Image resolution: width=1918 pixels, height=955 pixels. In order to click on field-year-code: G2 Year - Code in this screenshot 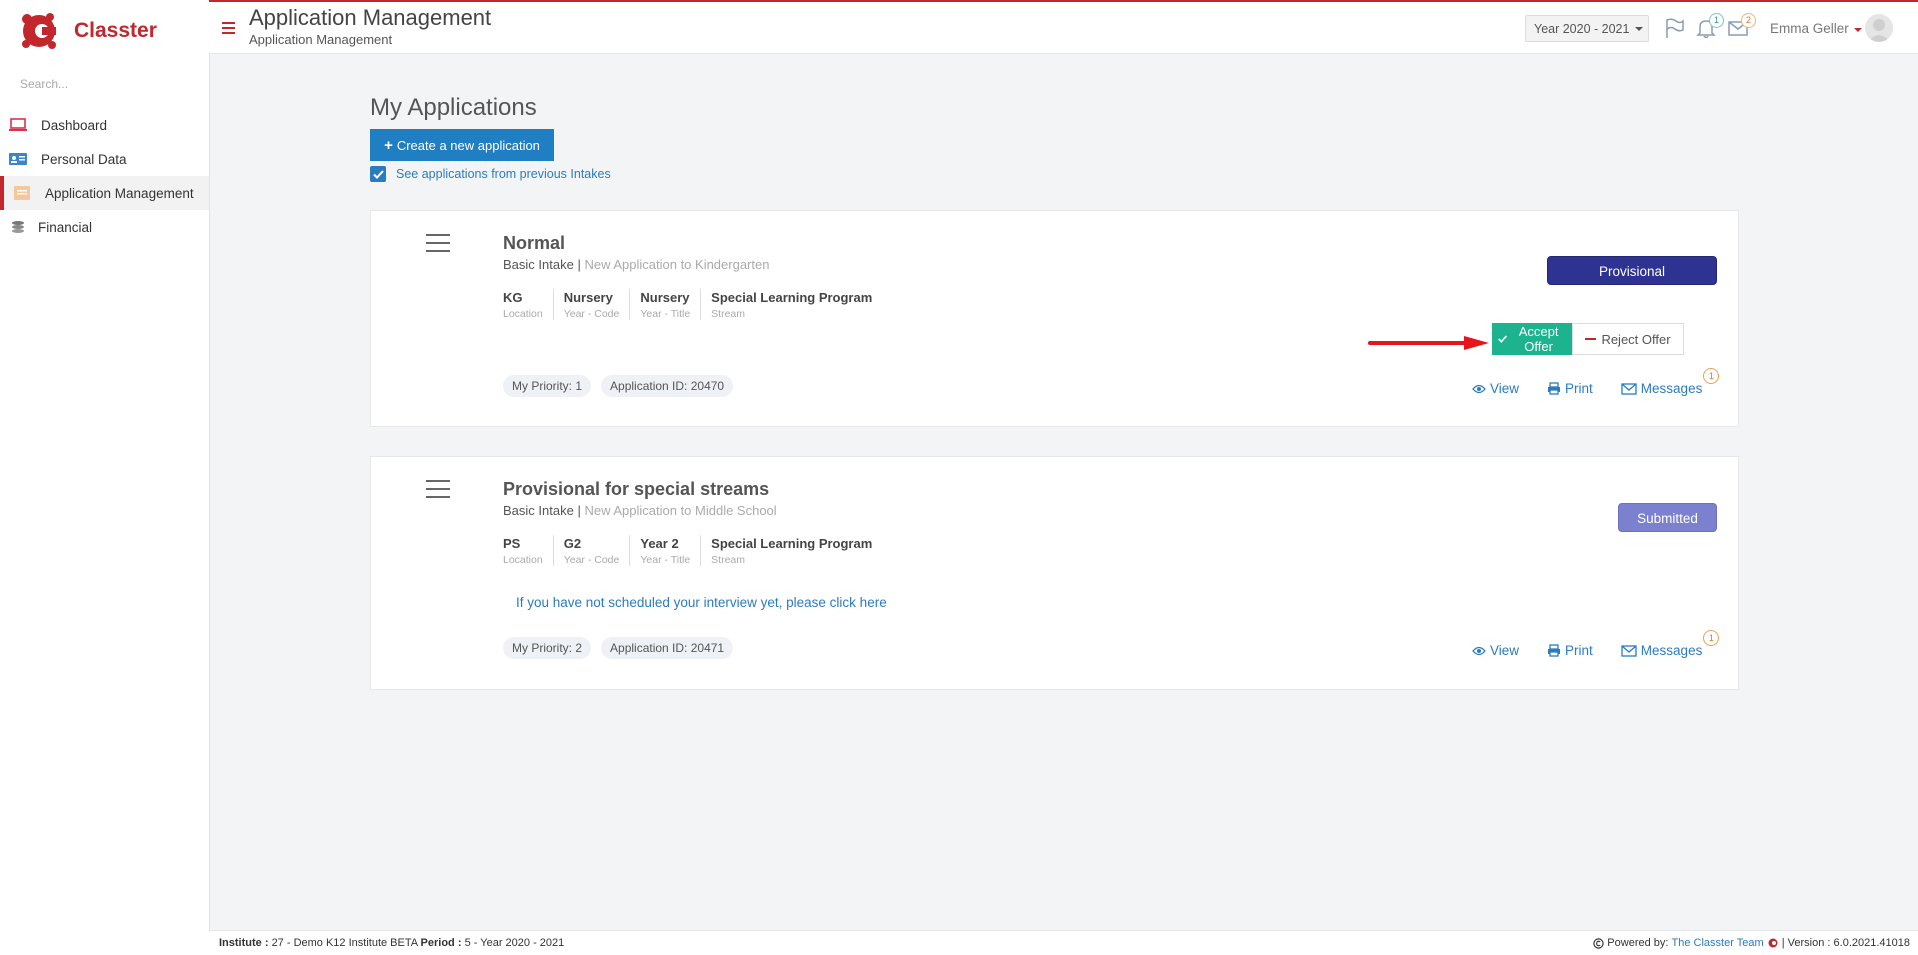, I will do `click(591, 550)`.